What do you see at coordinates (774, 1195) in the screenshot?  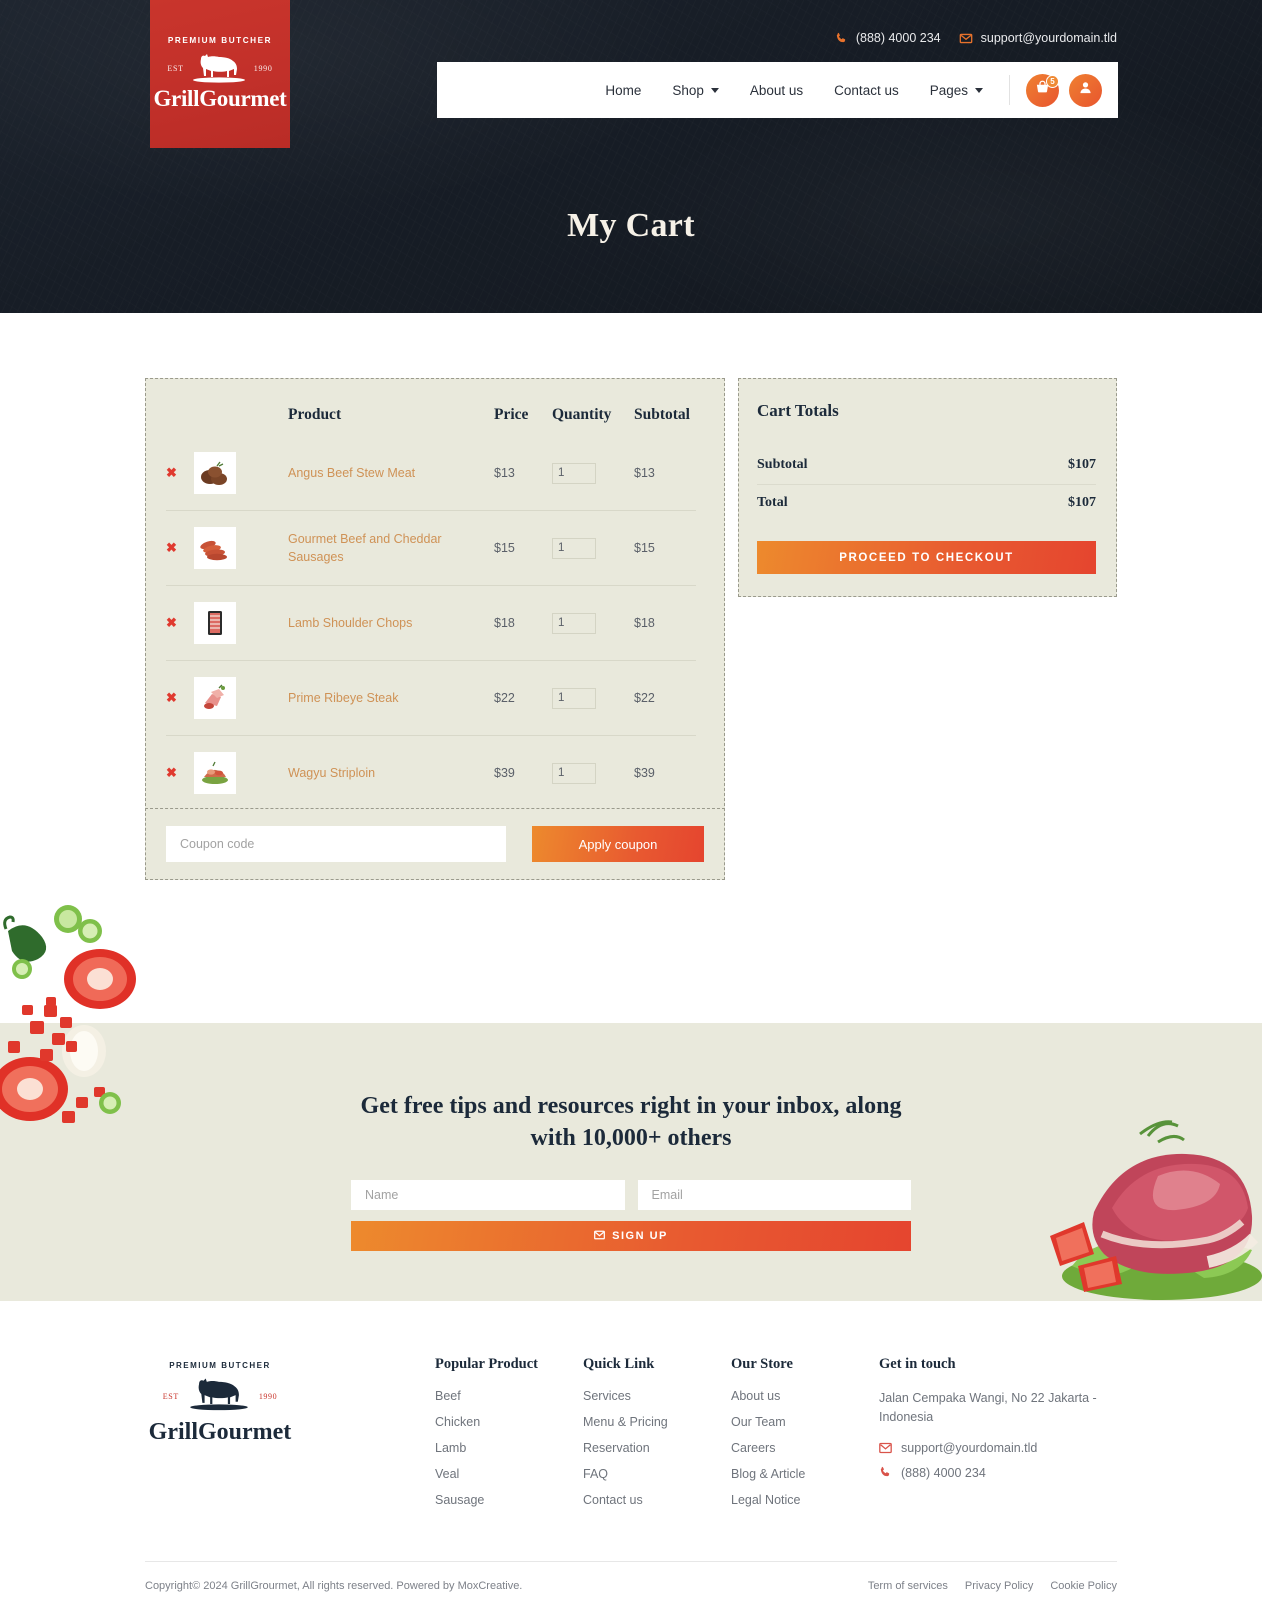 I see `newsletter-email-input` at bounding box center [774, 1195].